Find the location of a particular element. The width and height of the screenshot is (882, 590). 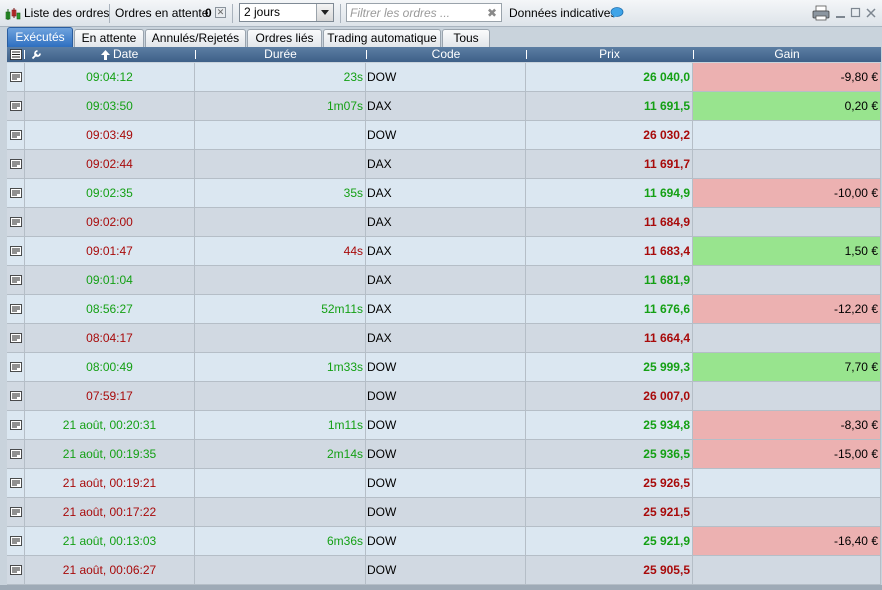

table-row: 08:00:49 1m33s DOW 25 999,3 7,70 € is located at coordinates (444, 367).